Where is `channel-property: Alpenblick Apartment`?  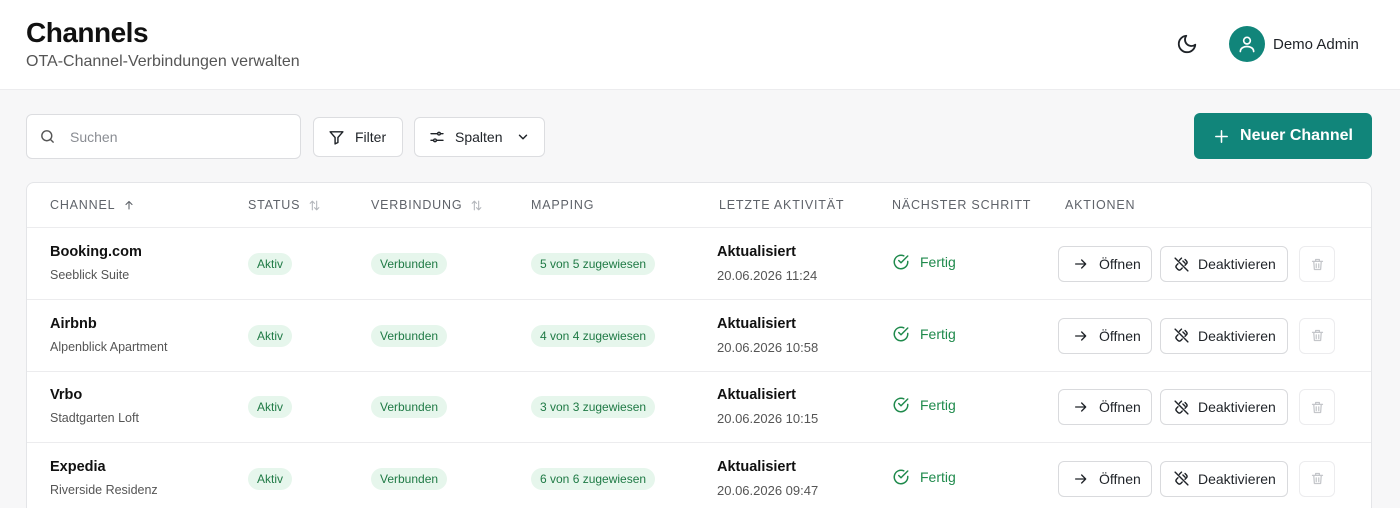 channel-property: Alpenblick Apartment is located at coordinates (109, 346).